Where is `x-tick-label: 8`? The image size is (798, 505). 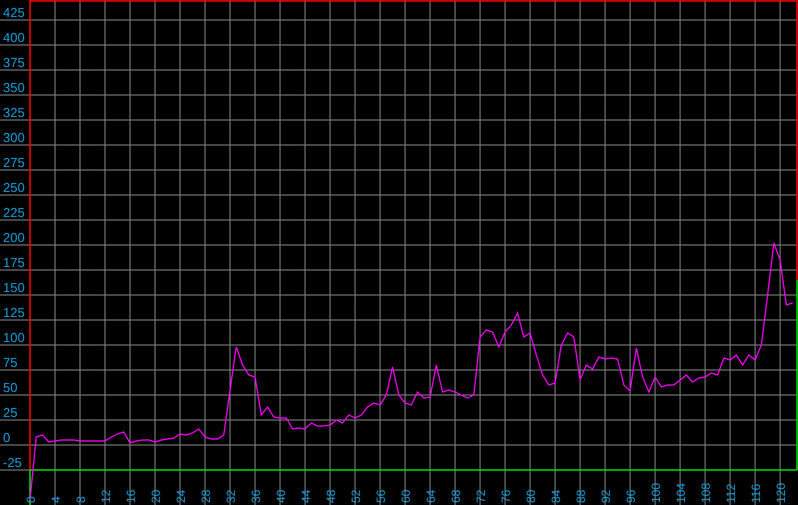
x-tick-label: 8 is located at coordinates (81, 499).